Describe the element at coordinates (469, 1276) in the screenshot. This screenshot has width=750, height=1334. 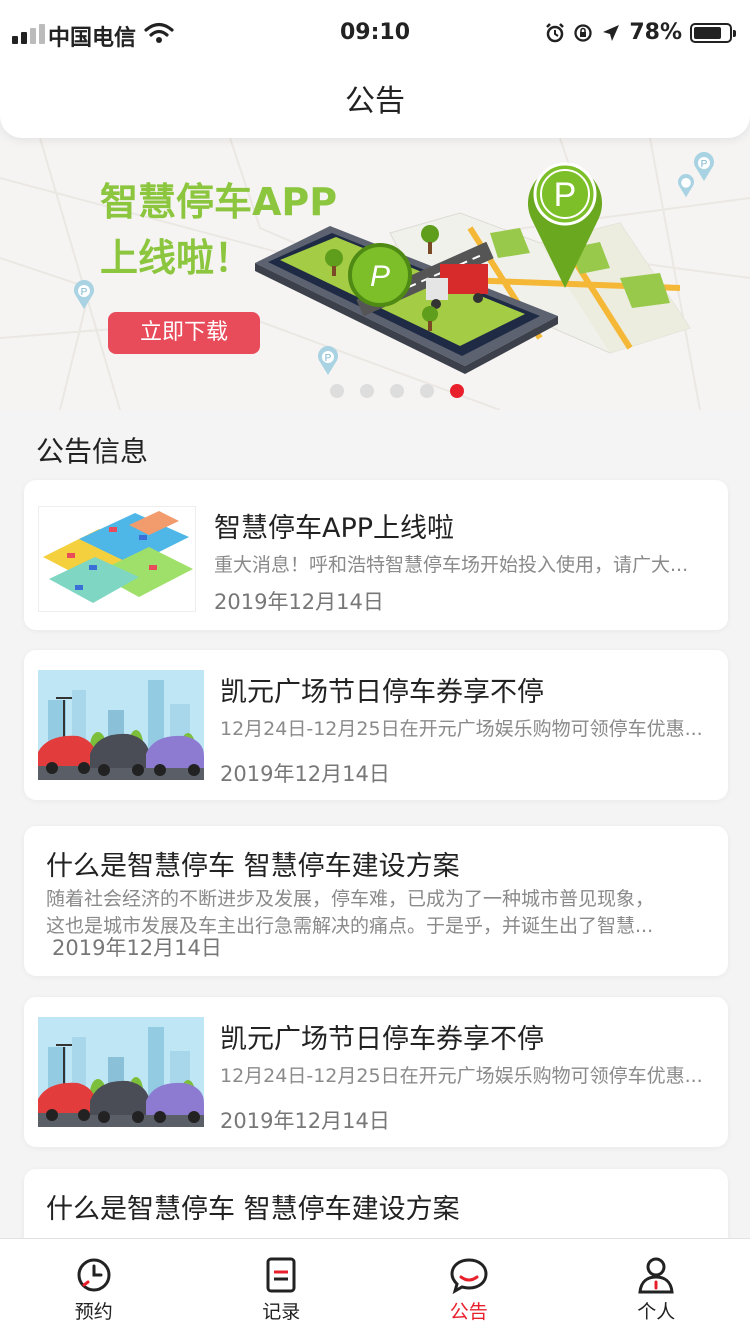
I see `chat-bubble-icon` at that location.